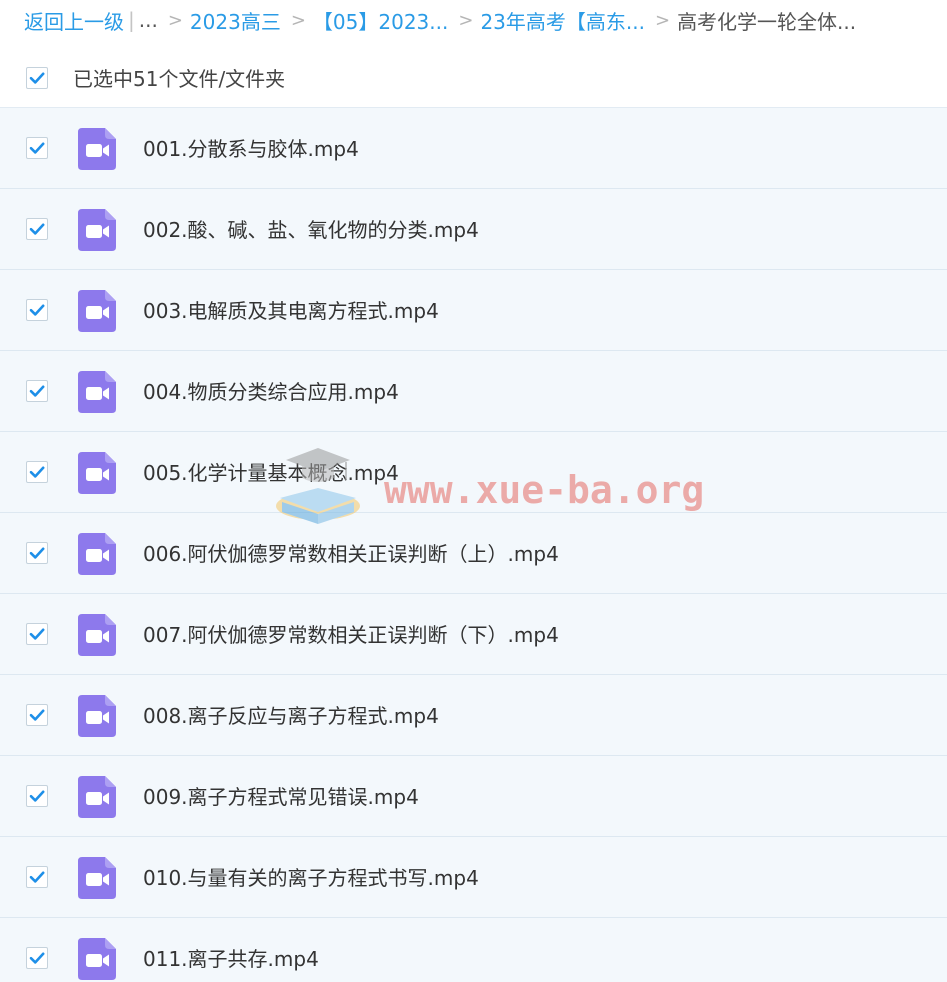 Image resolution: width=947 pixels, height=982 pixels. I want to click on file-name: 006.阿伏伽德罗常数相关正误判断（上）.mp4, so click(351, 552).